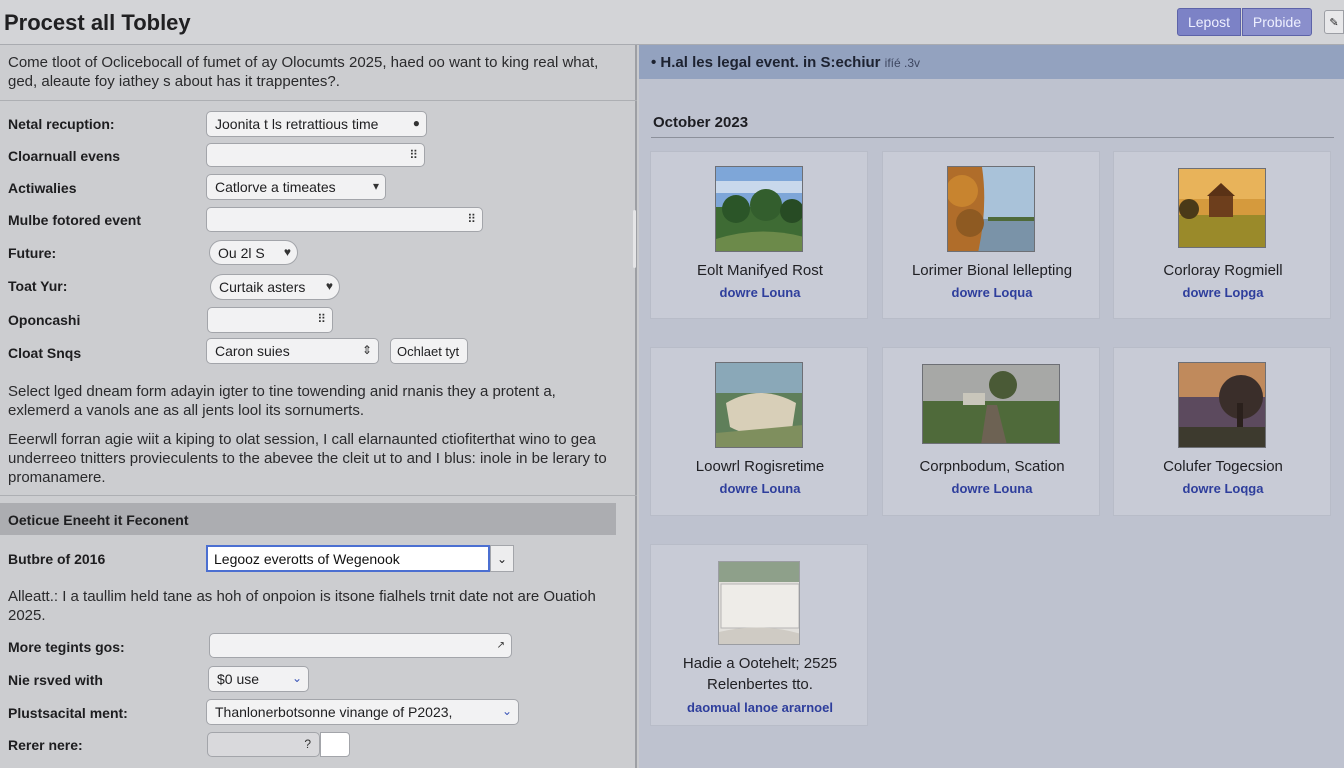  I want to click on events-header-title: • H.al les legal event. in S:echiur, so click(766, 62).